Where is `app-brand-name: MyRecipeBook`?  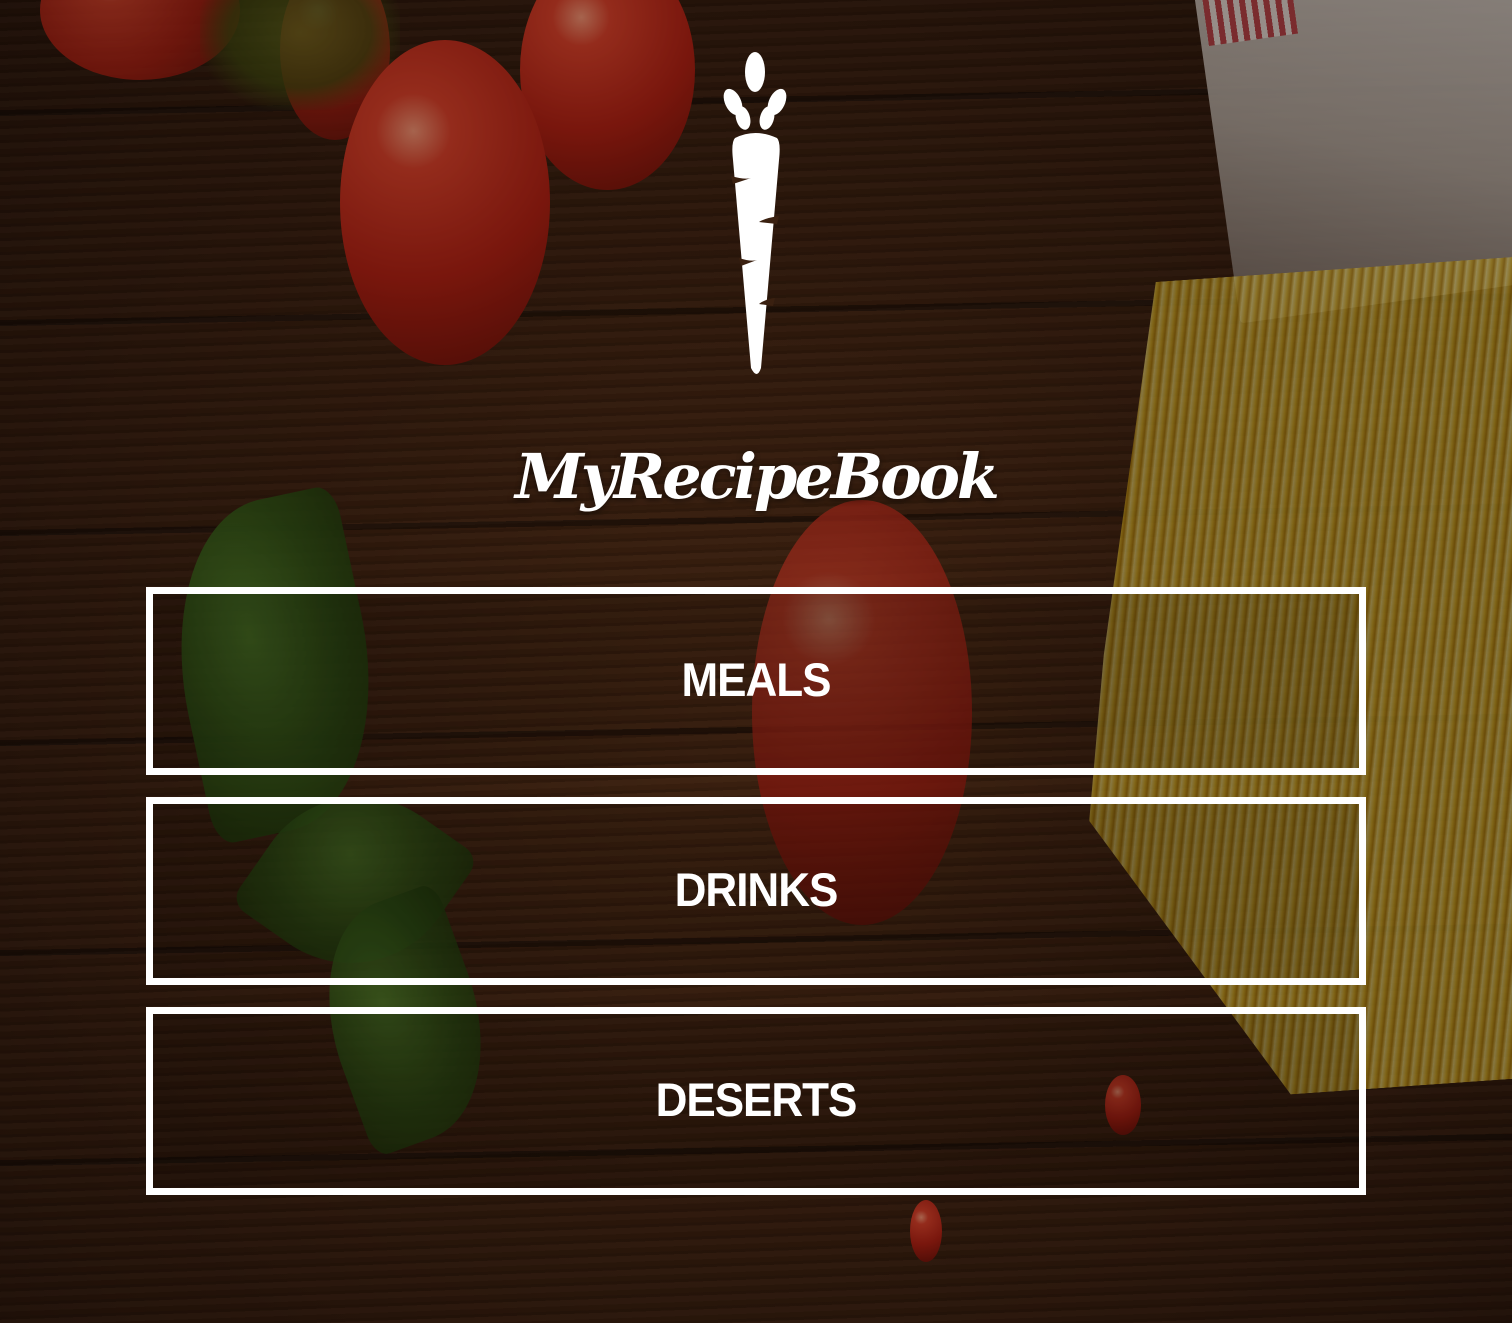
app-brand-name: MyRecipeBook is located at coordinates (757, 476).